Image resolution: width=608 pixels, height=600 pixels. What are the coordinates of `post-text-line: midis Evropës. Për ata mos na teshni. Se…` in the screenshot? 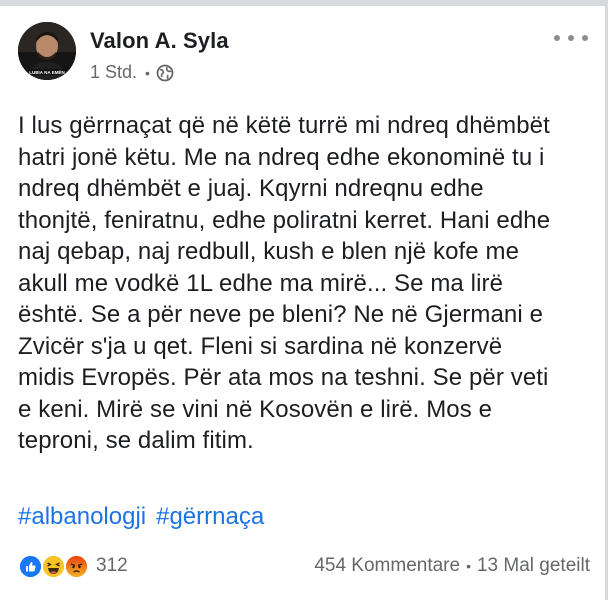 It's located at (283, 377).